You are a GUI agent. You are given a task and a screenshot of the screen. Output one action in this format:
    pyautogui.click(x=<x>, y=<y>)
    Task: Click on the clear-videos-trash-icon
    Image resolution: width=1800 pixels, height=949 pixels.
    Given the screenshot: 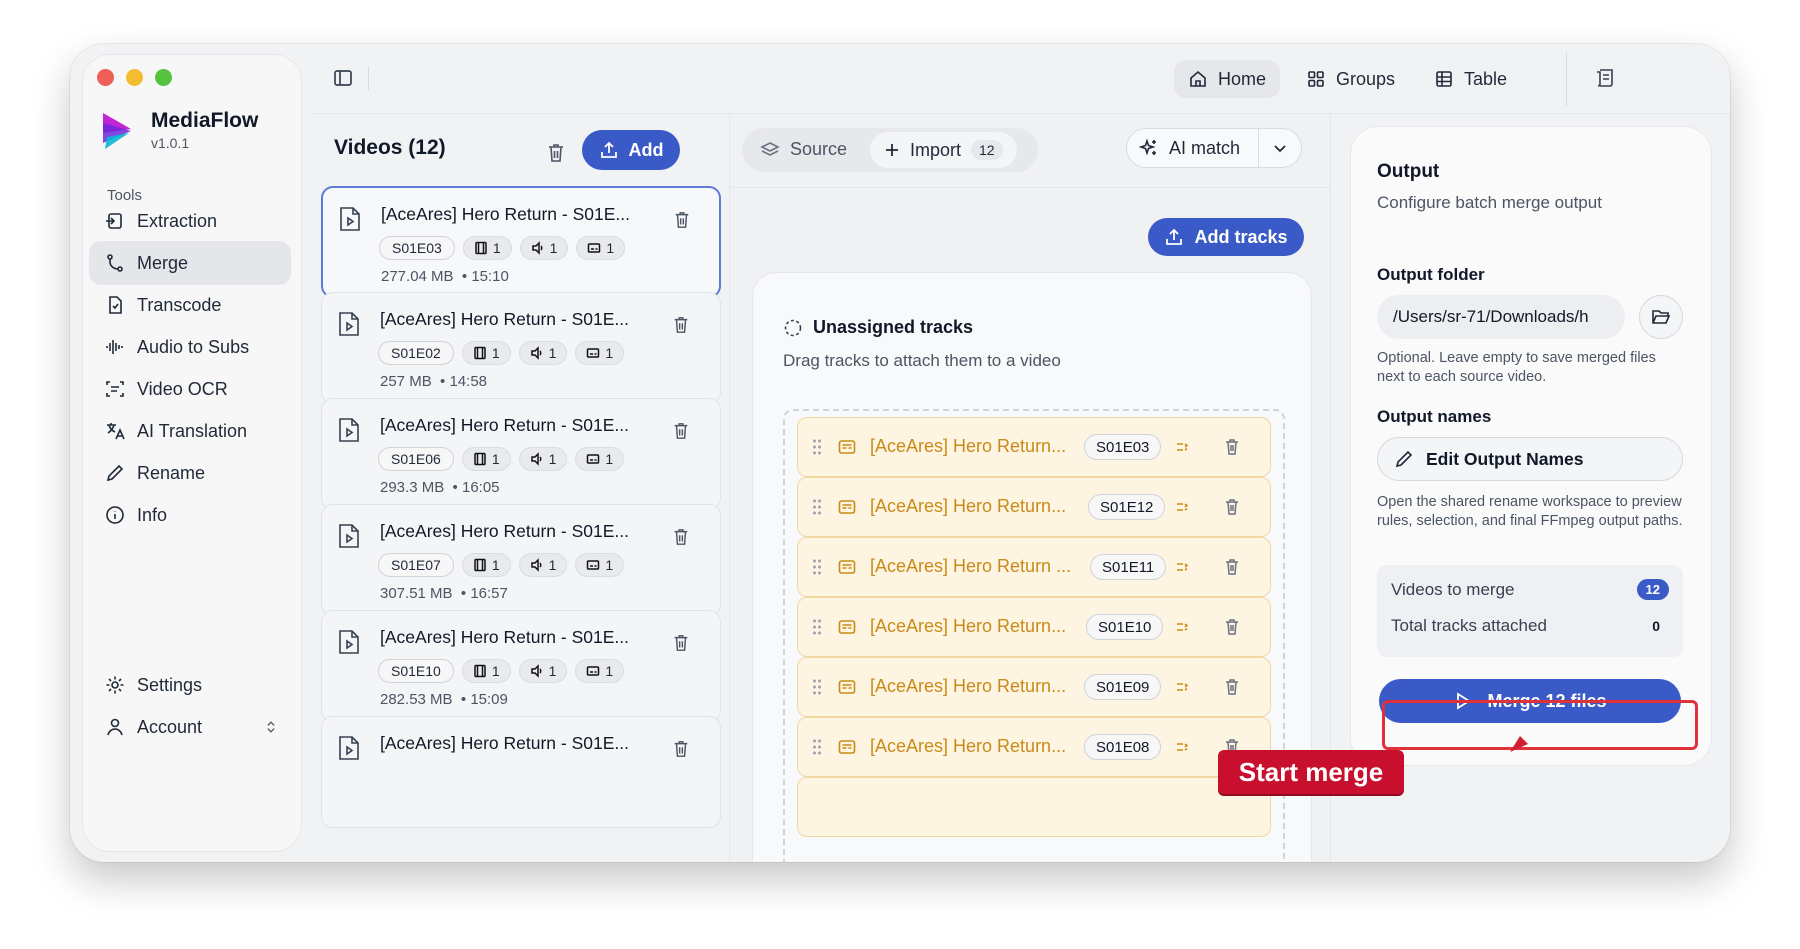 What is the action you would take?
    pyautogui.click(x=556, y=153)
    